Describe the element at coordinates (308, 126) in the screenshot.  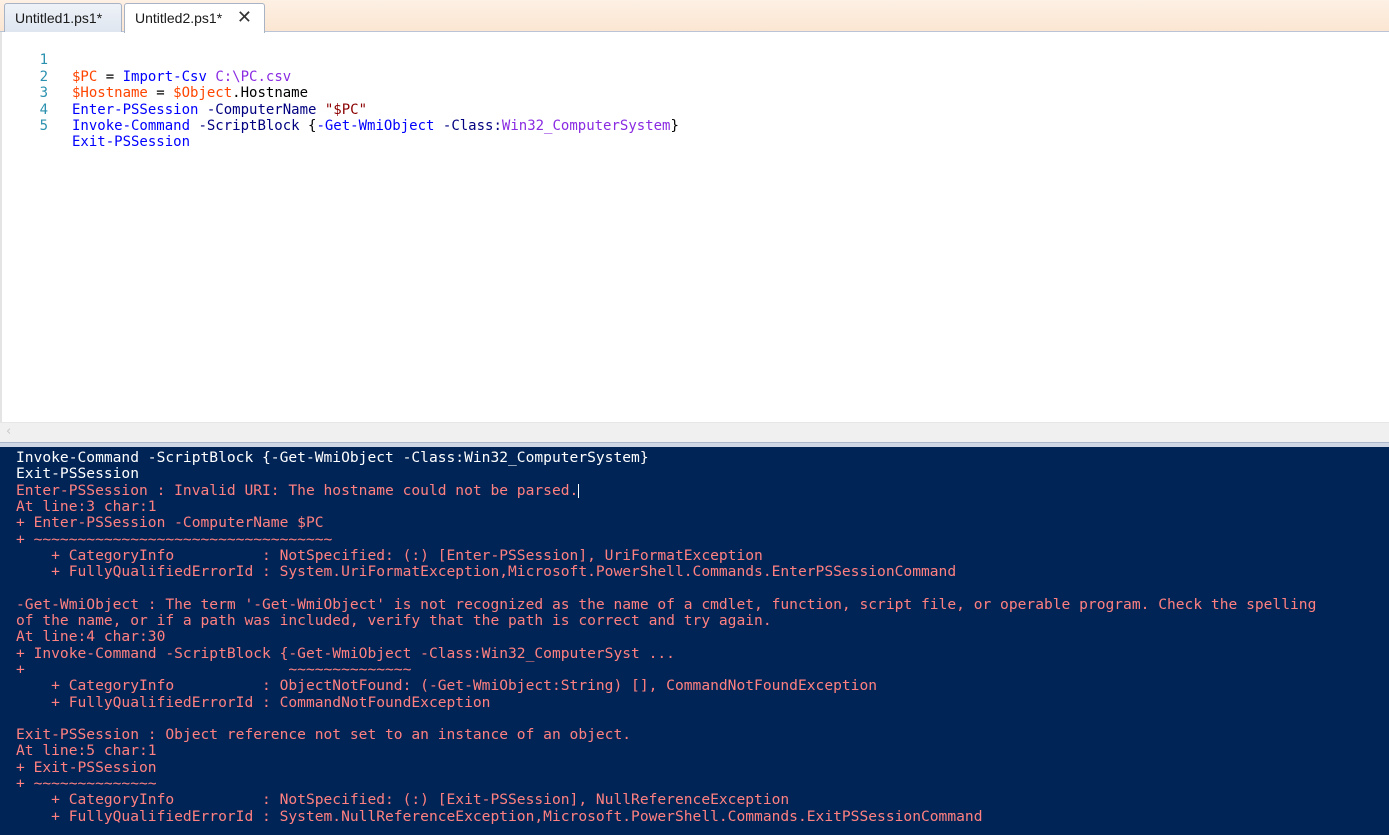
I see `code-token: {` at that location.